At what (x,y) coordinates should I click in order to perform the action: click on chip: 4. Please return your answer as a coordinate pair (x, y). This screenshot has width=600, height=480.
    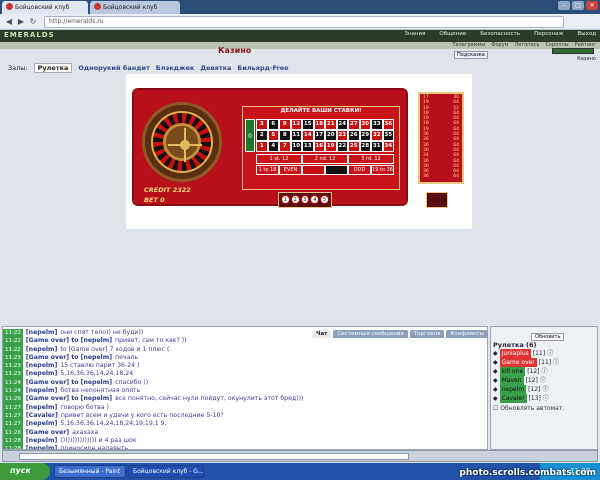
    Looking at the image, I should click on (315, 199).